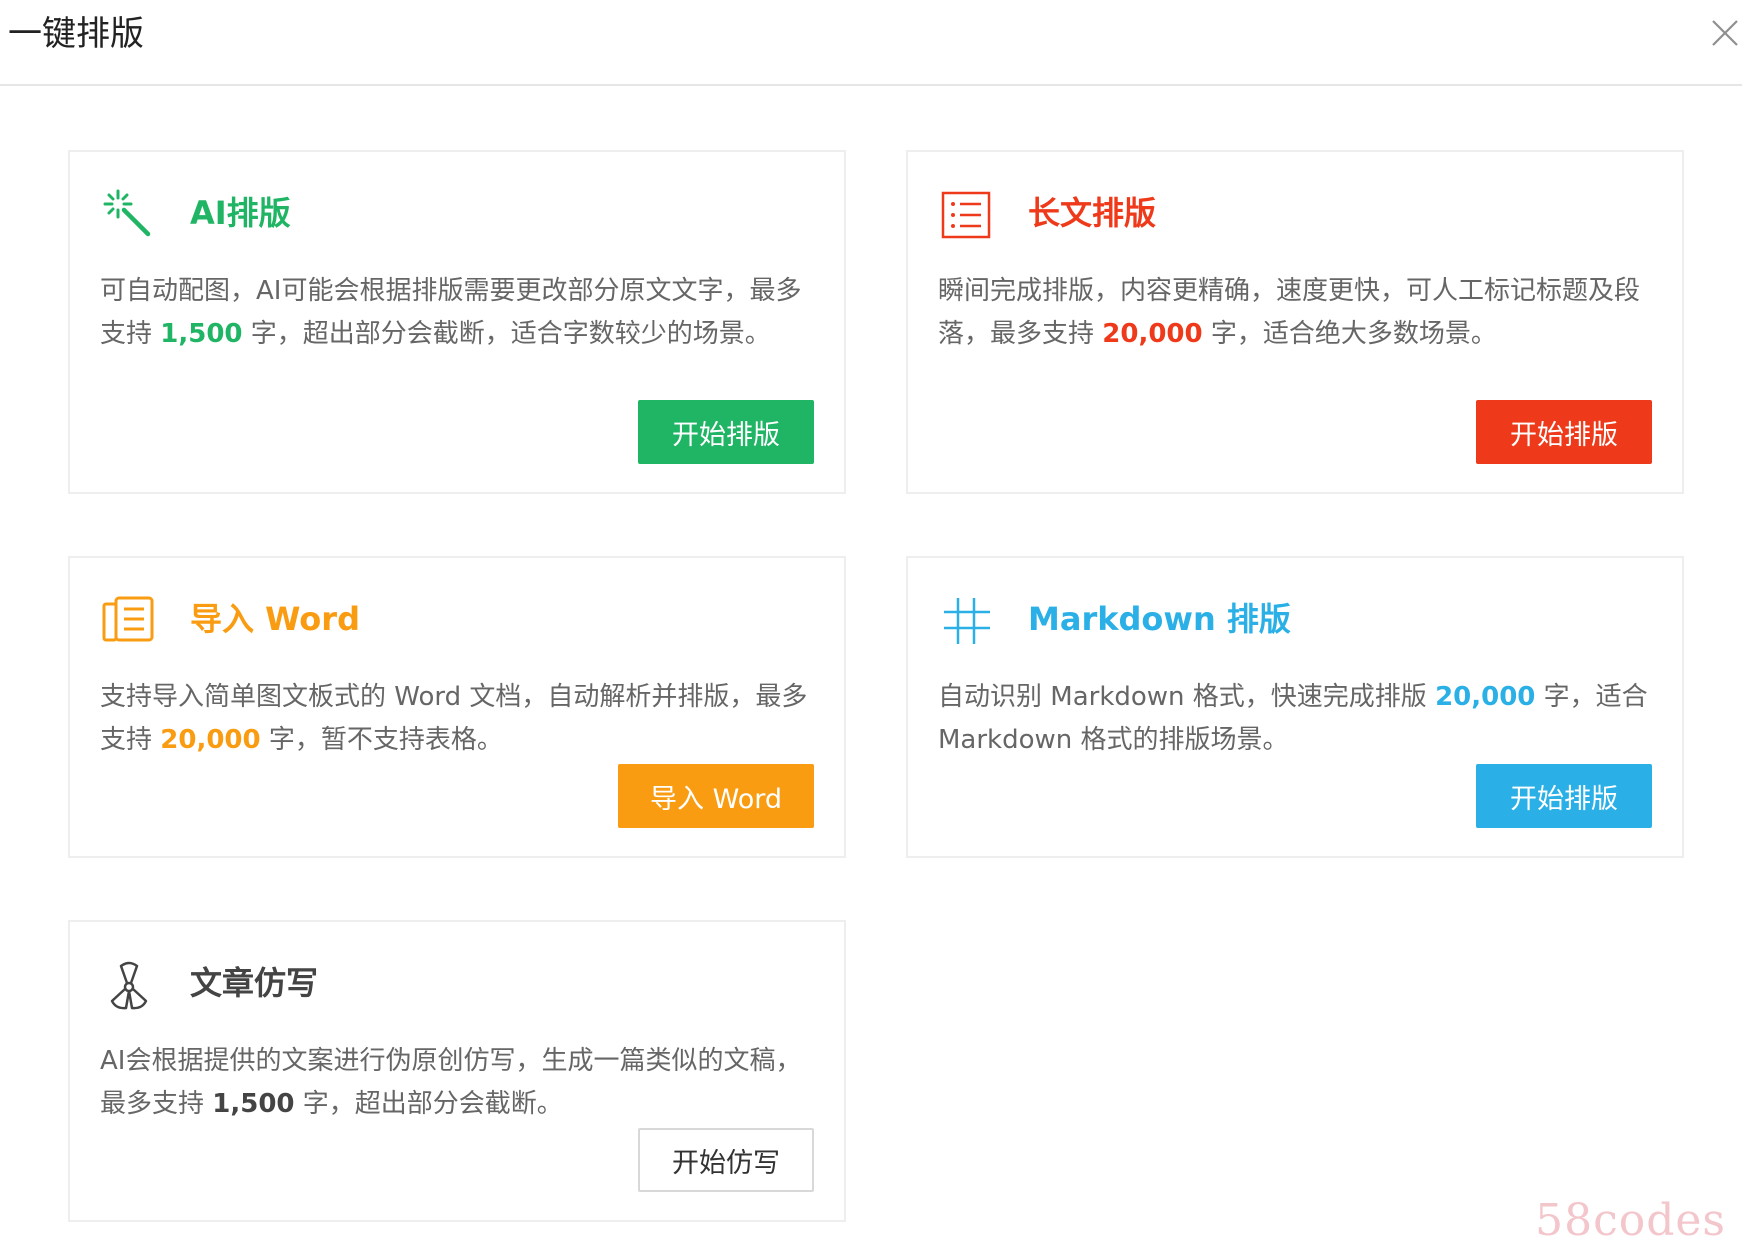 The height and width of the screenshot is (1254, 1742). What do you see at coordinates (254, 983) in the screenshot?
I see `card-article-rewrite-title: 文章仿写` at bounding box center [254, 983].